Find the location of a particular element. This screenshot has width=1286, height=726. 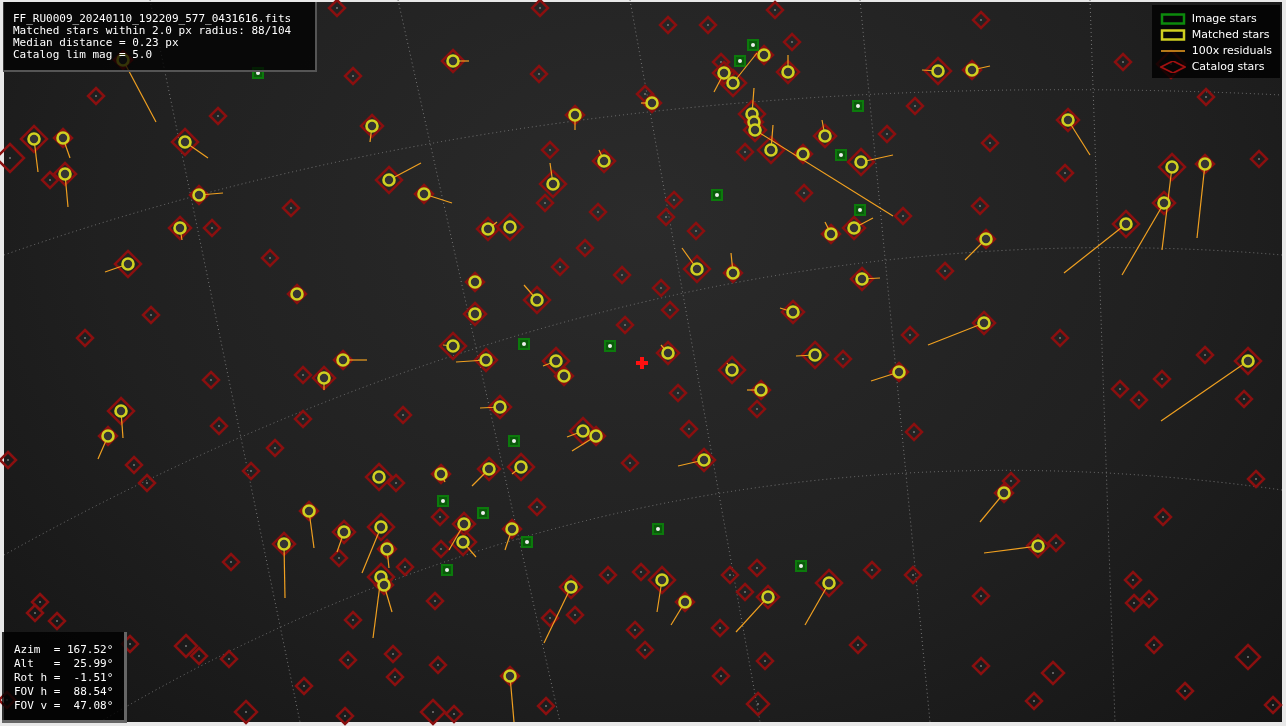

info-text: Median distance = 0.23 px is located at coordinates (96, 43).